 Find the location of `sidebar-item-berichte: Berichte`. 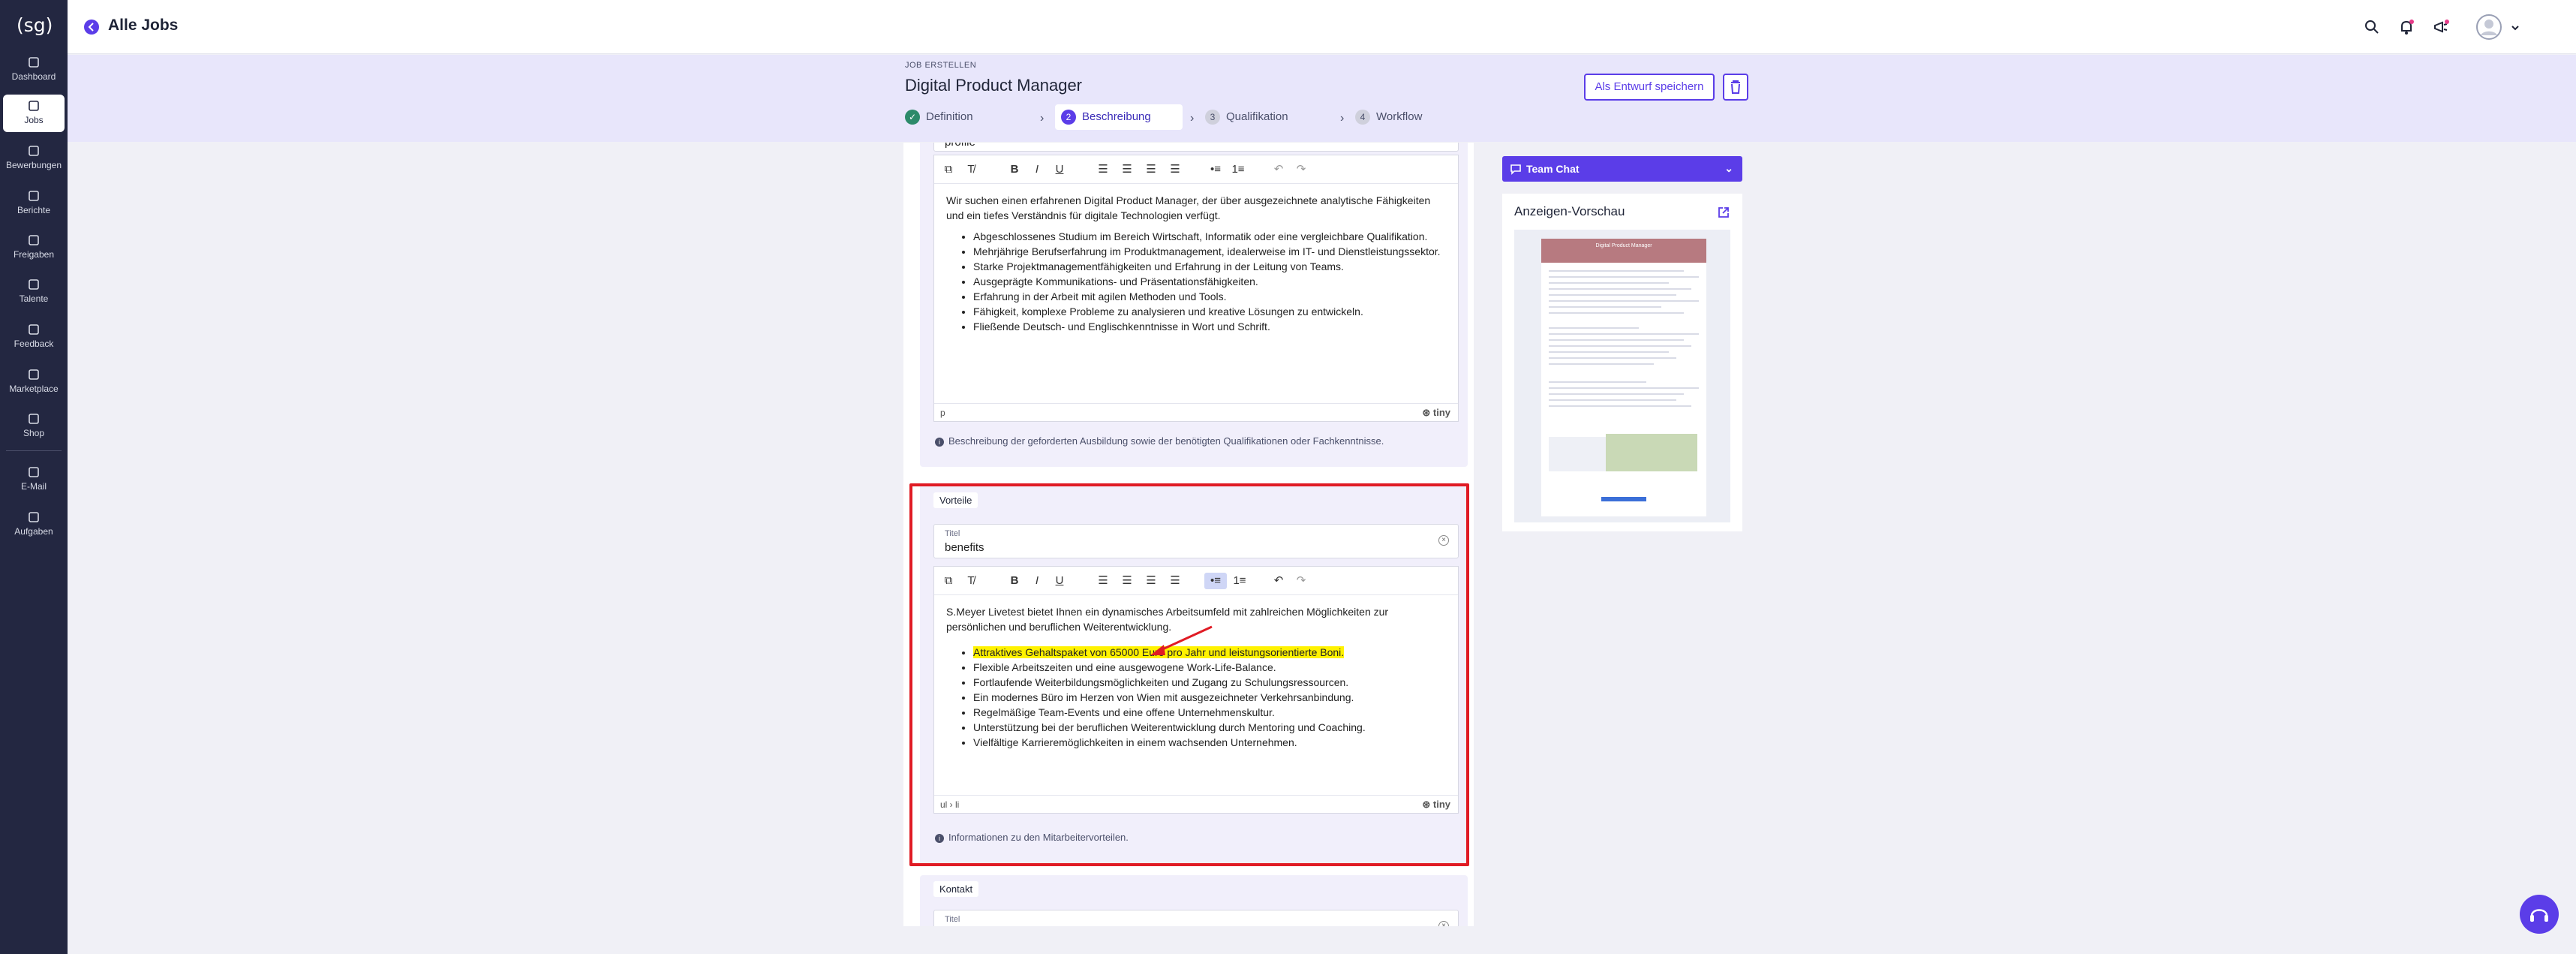

sidebar-item-berichte: Berichte is located at coordinates (34, 204).